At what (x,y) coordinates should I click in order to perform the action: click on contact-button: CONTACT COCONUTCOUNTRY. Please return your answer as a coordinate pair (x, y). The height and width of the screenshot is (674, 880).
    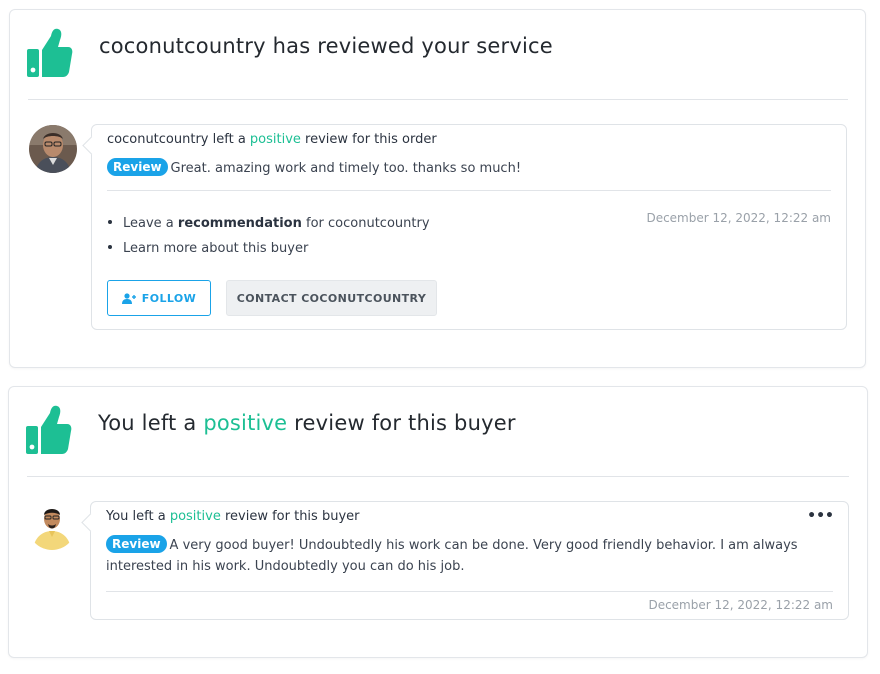
    Looking at the image, I should click on (331, 298).